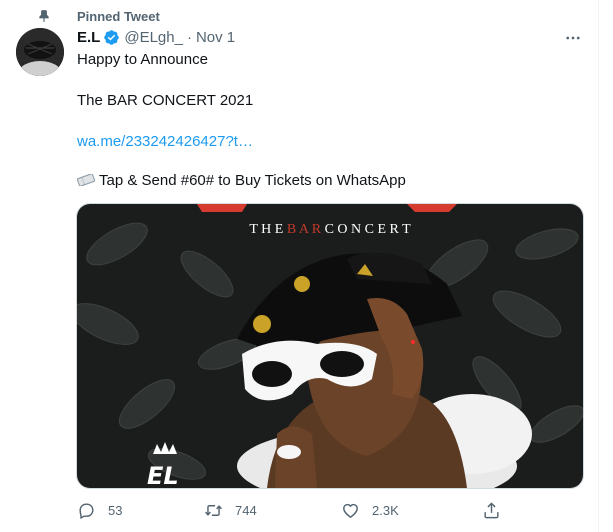 Image resolution: width=613 pixels, height=532 pixels. I want to click on pinned-tweet-label: Pinned Tweet, so click(118, 16).